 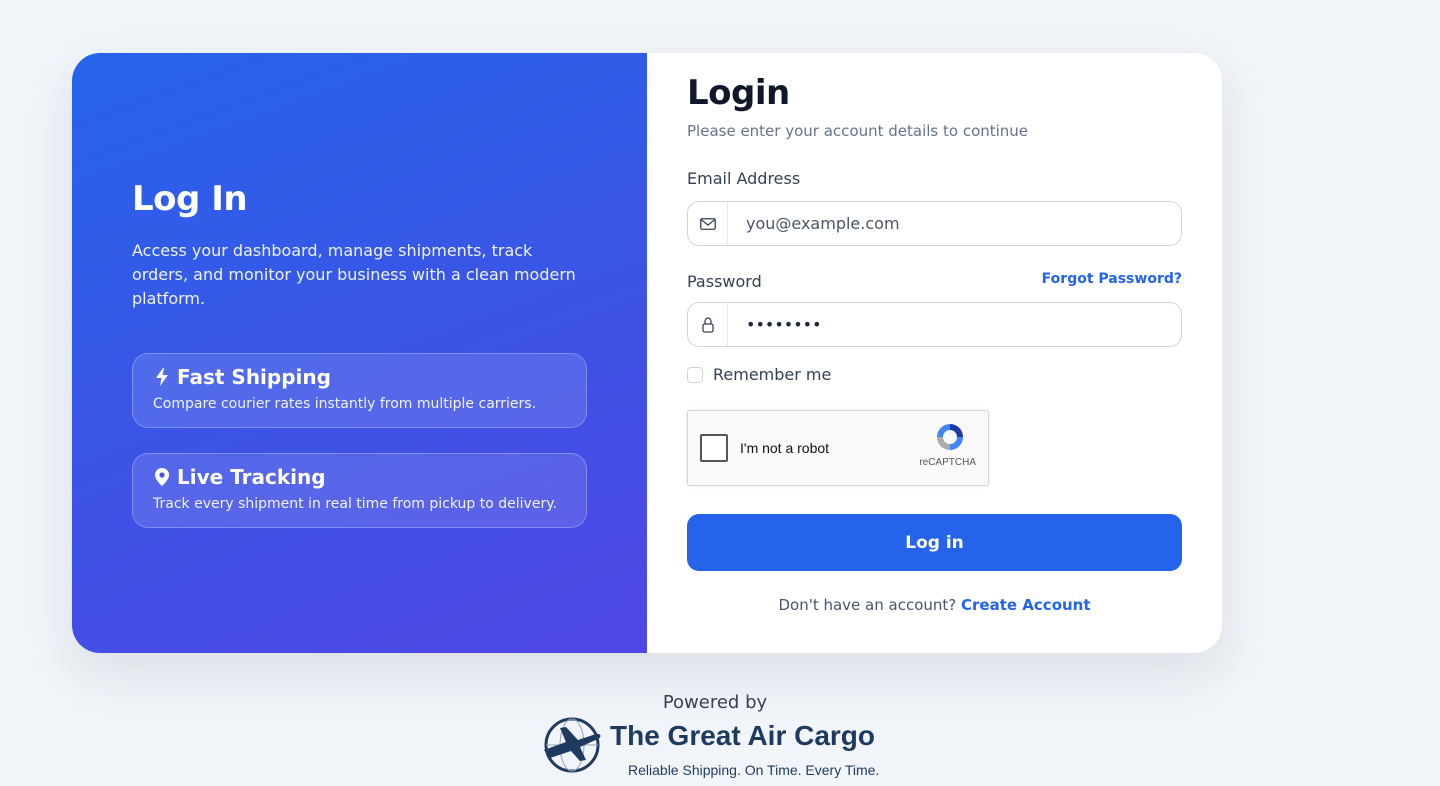 I want to click on location-pin-icon, so click(x=162, y=477).